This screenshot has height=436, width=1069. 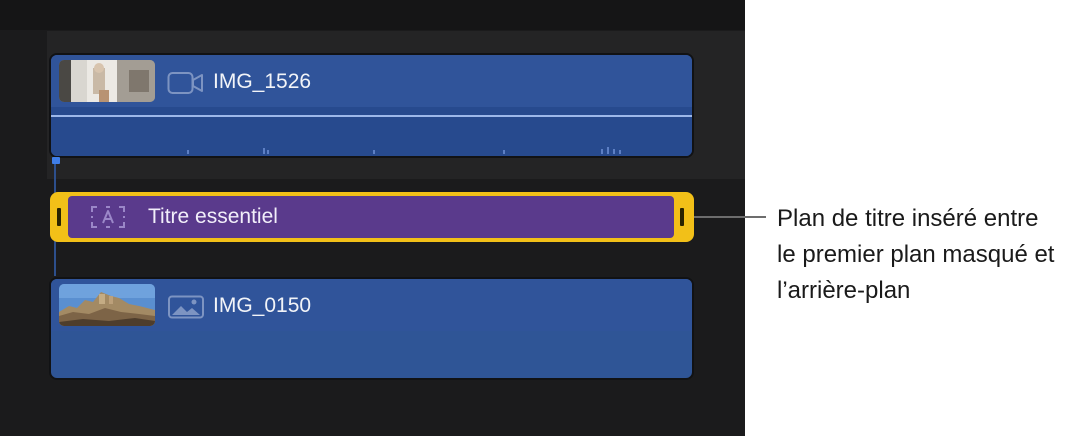 What do you see at coordinates (56, 160) in the screenshot?
I see `playhead-marker` at bounding box center [56, 160].